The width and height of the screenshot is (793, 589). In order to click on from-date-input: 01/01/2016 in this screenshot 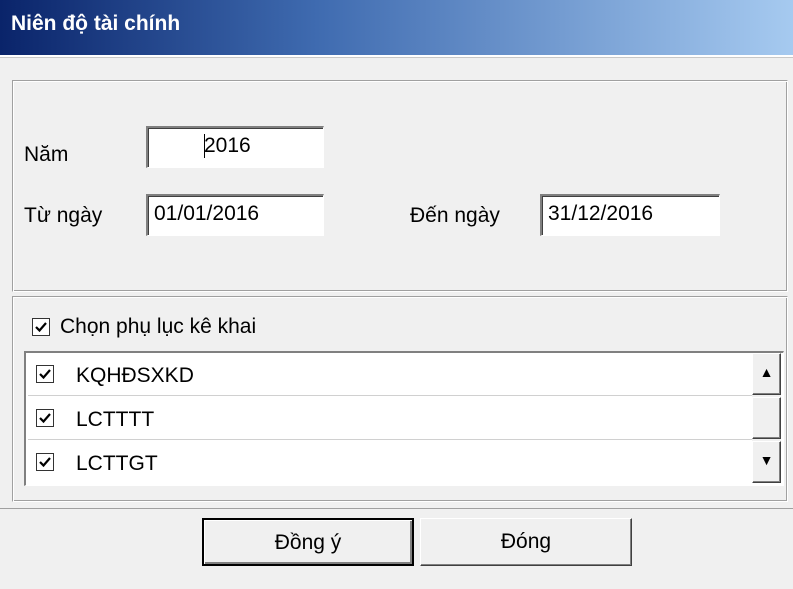, I will do `click(235, 215)`.